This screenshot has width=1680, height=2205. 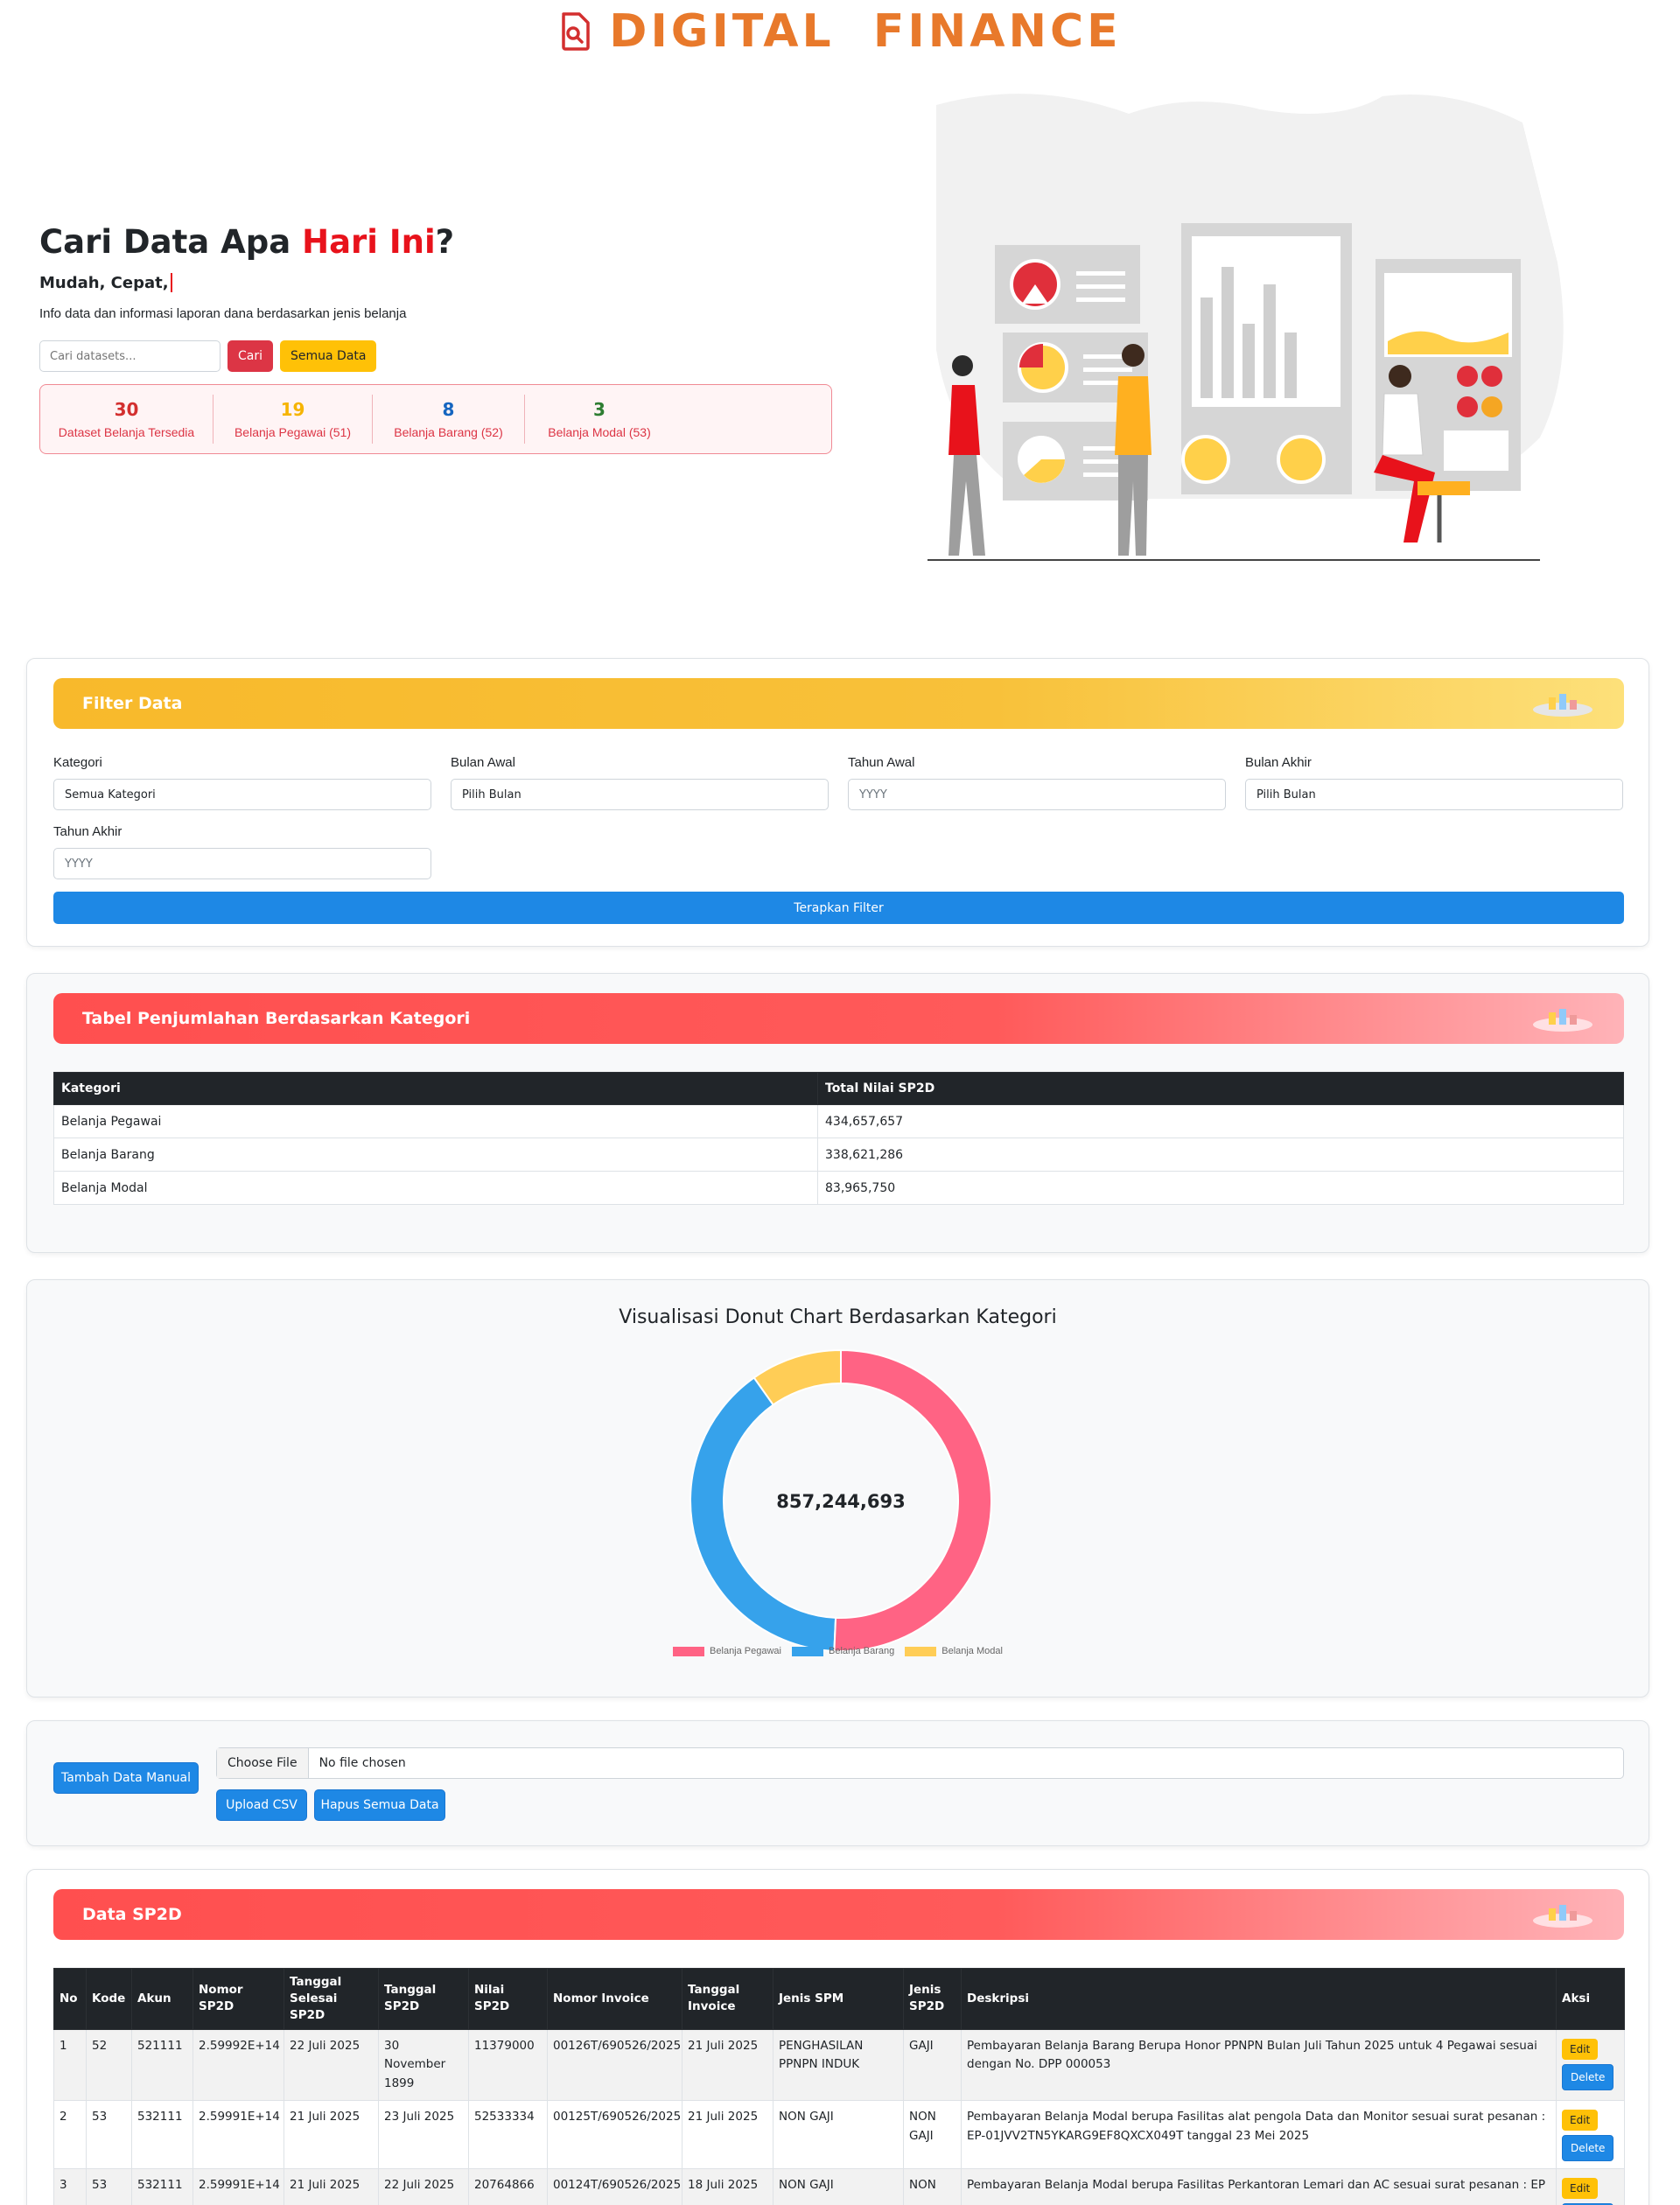 What do you see at coordinates (599, 409) in the screenshot?
I see `stat-value: 3` at bounding box center [599, 409].